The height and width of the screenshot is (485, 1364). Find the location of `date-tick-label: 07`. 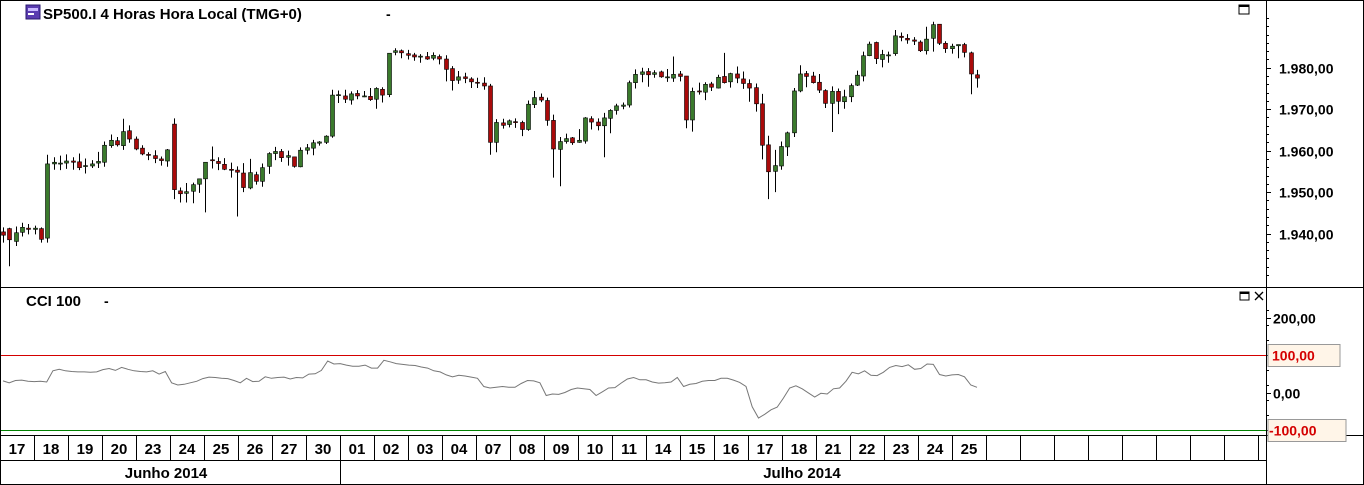

date-tick-label: 07 is located at coordinates (493, 449).